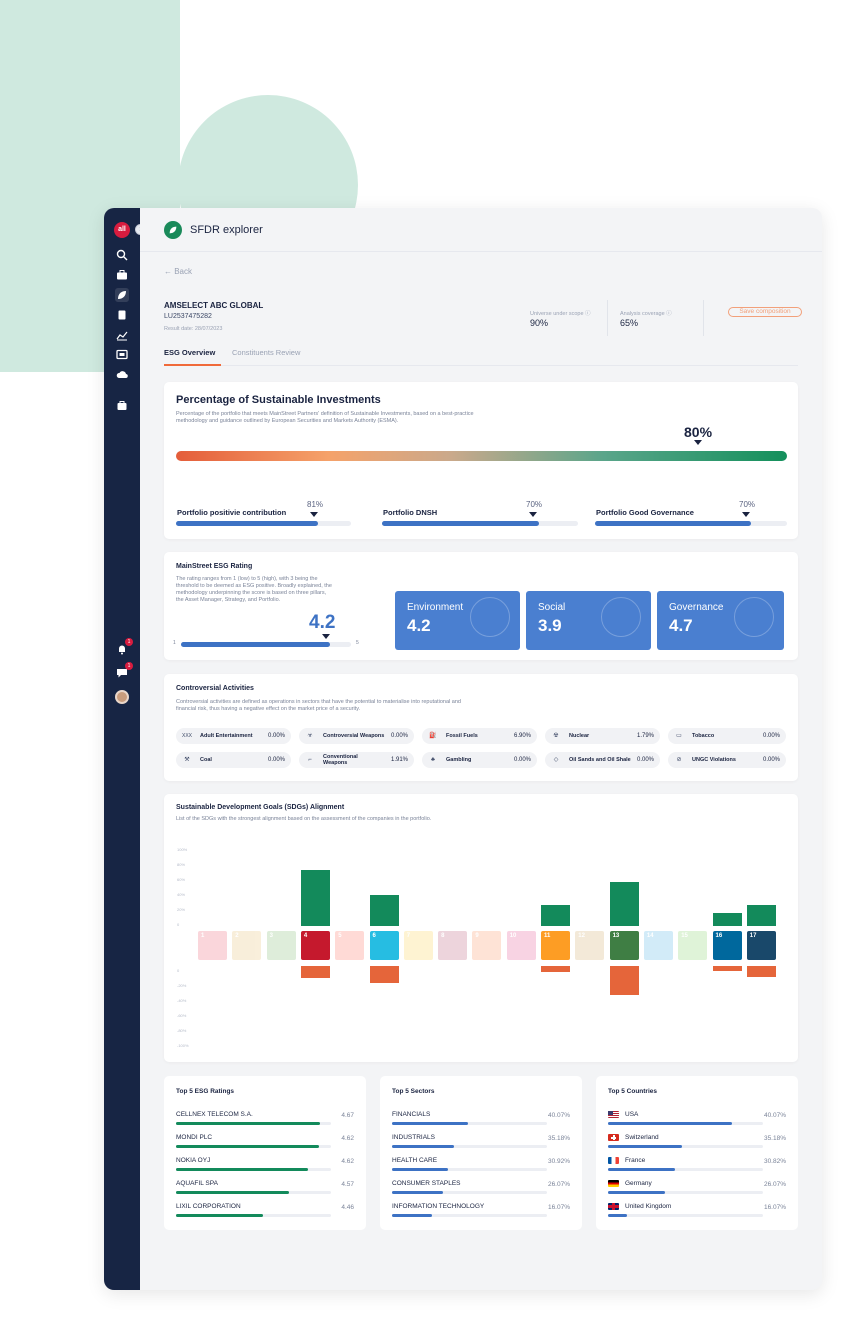 This screenshot has width=855, height=1331. I want to click on sustainable-gradient-bar, so click(481, 456).